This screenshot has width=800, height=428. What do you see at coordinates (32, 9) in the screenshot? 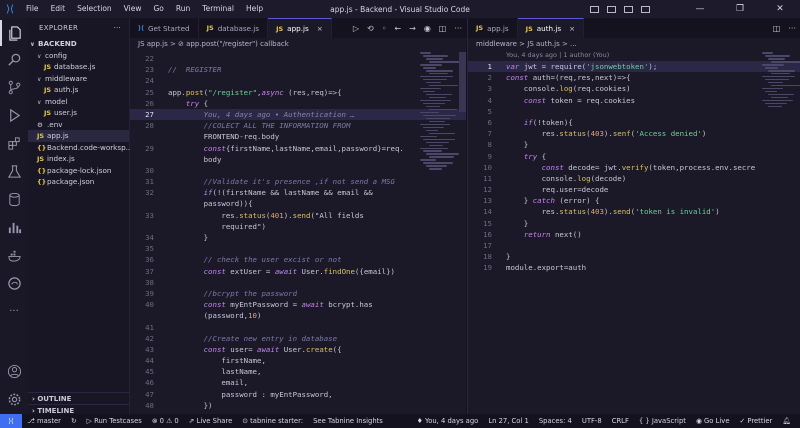
I see `menu-file: File` at bounding box center [32, 9].